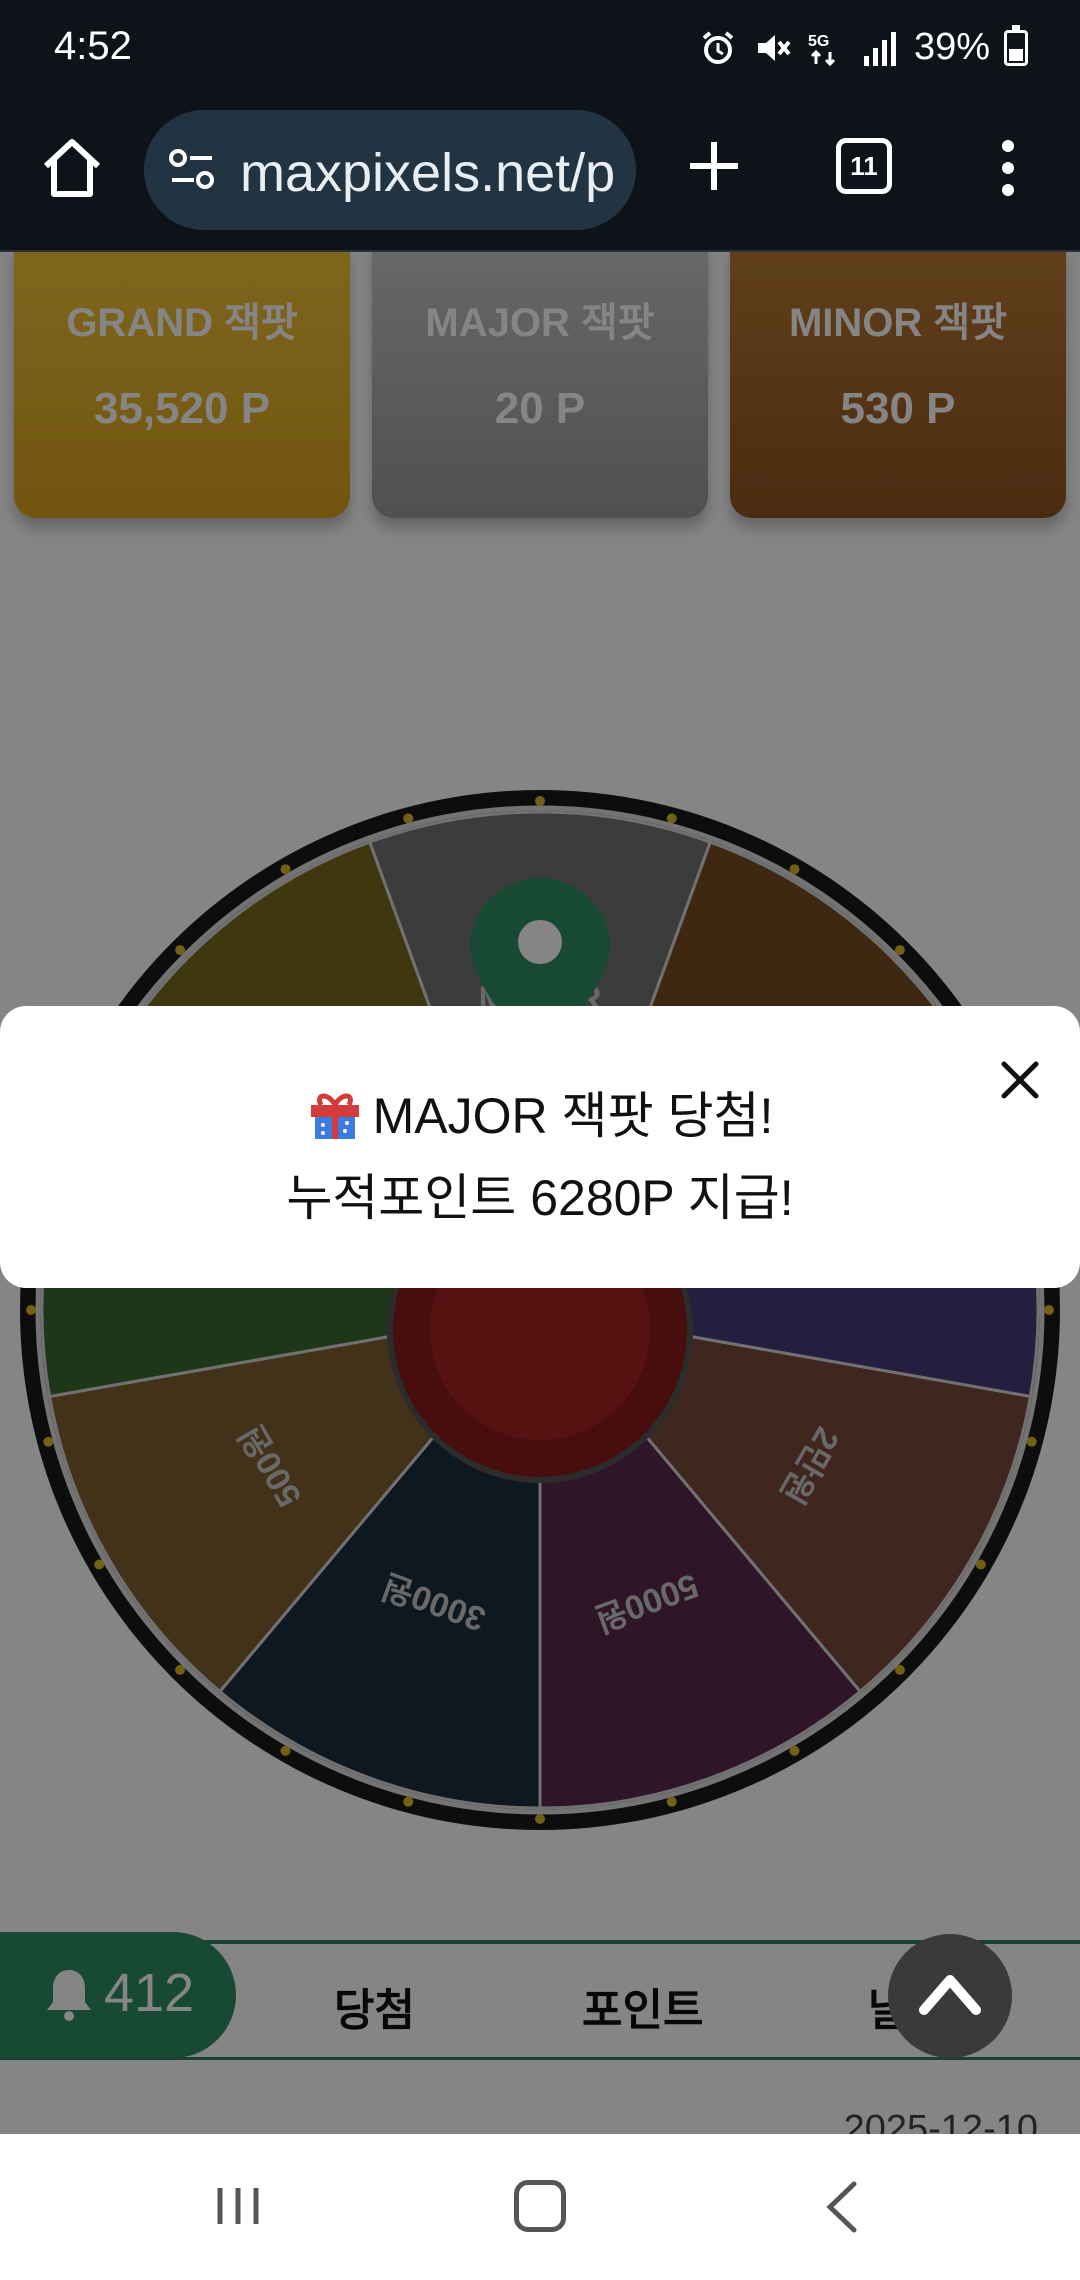 Image resolution: width=1080 pixels, height=2280 pixels. What do you see at coordinates (427, 173) in the screenshot?
I see `url-text: maxpixels.net/p` at bounding box center [427, 173].